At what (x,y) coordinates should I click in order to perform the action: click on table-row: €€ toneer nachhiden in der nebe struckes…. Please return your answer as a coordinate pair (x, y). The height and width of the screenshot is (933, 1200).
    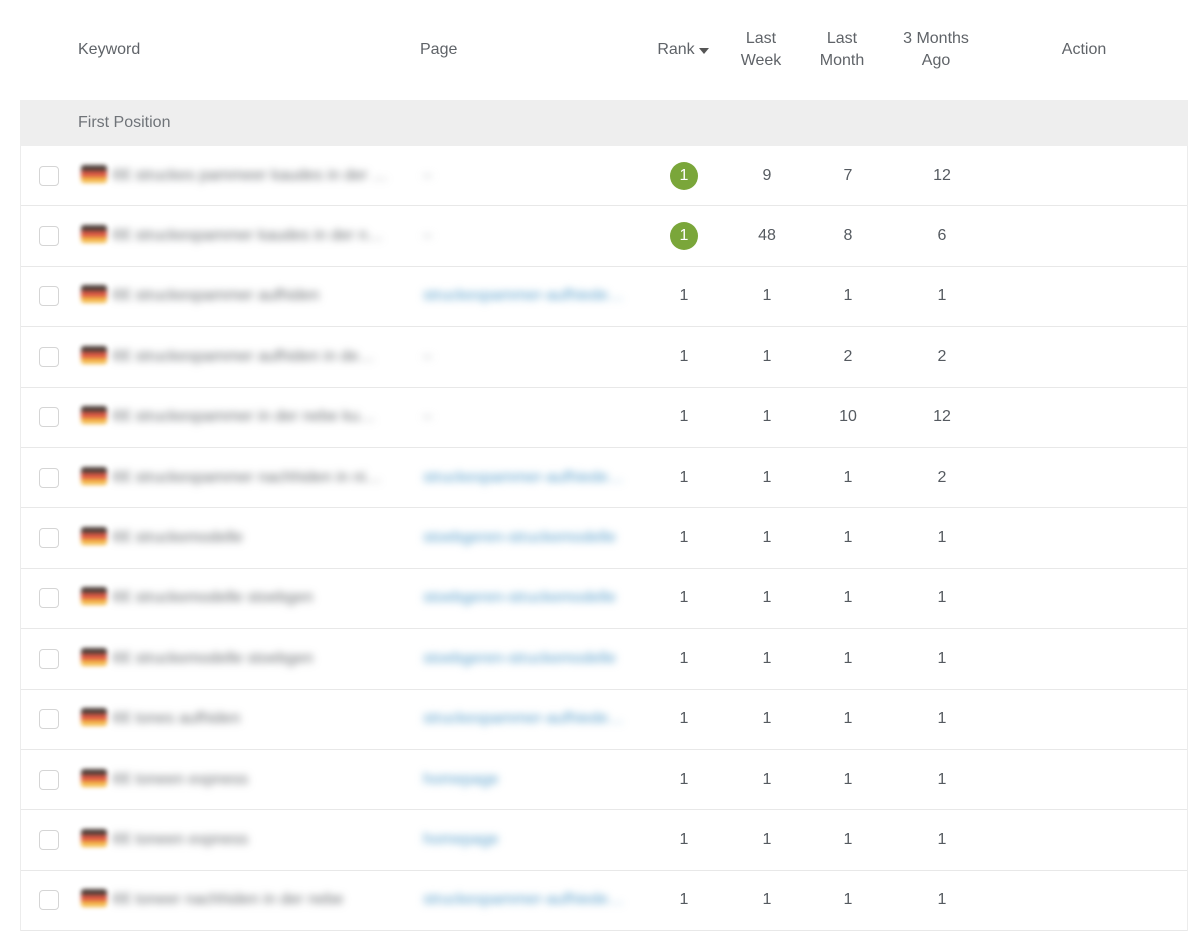
    Looking at the image, I should click on (604, 901).